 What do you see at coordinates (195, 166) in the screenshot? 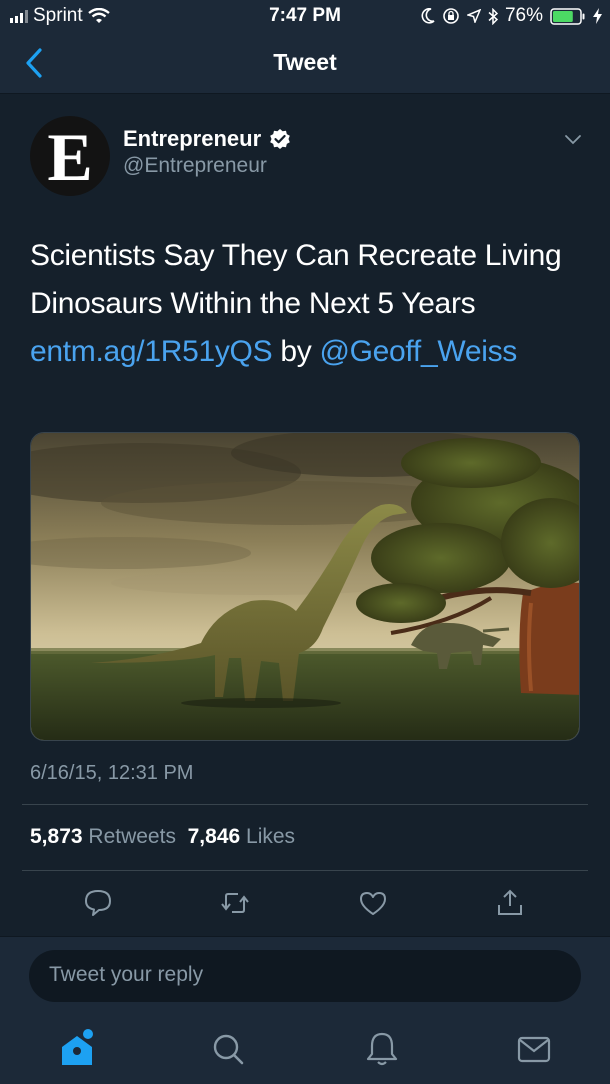
I see `author-handle: @Entrepreneur` at bounding box center [195, 166].